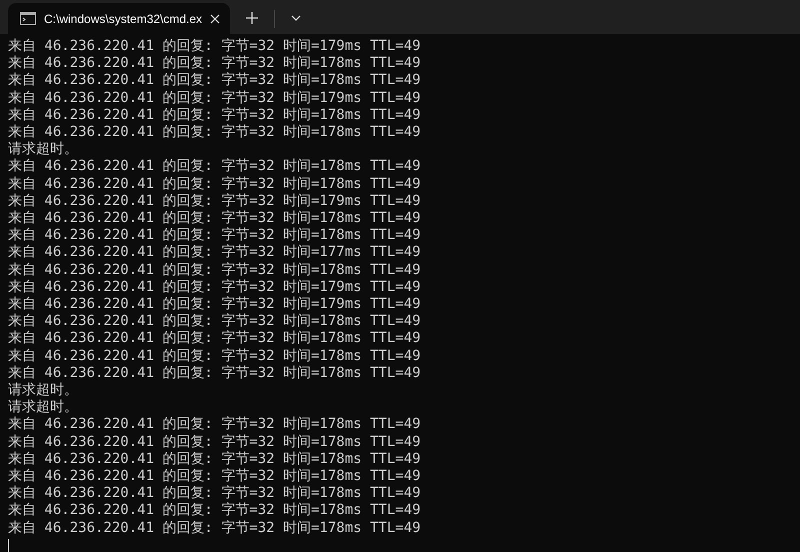 The image size is (800, 552). I want to click on tab-title: C:\windows\system32\cmd.ex, so click(123, 19).